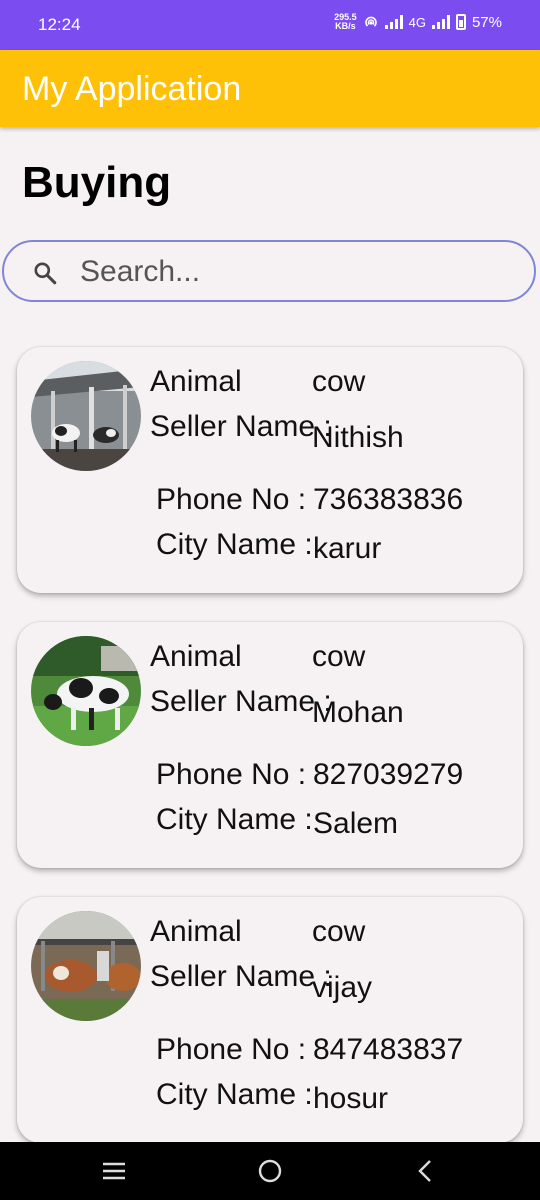  Describe the element at coordinates (45, 273) in the screenshot. I see `search-icon` at that location.